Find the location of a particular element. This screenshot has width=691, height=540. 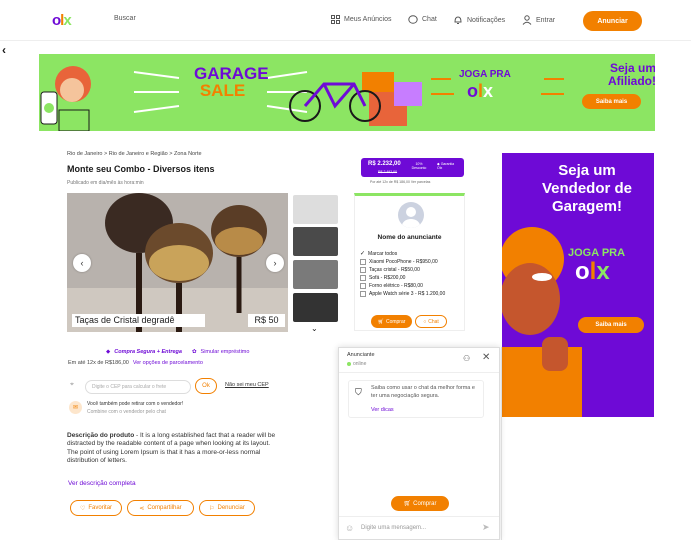

chat-icon is located at coordinates (413, 19).